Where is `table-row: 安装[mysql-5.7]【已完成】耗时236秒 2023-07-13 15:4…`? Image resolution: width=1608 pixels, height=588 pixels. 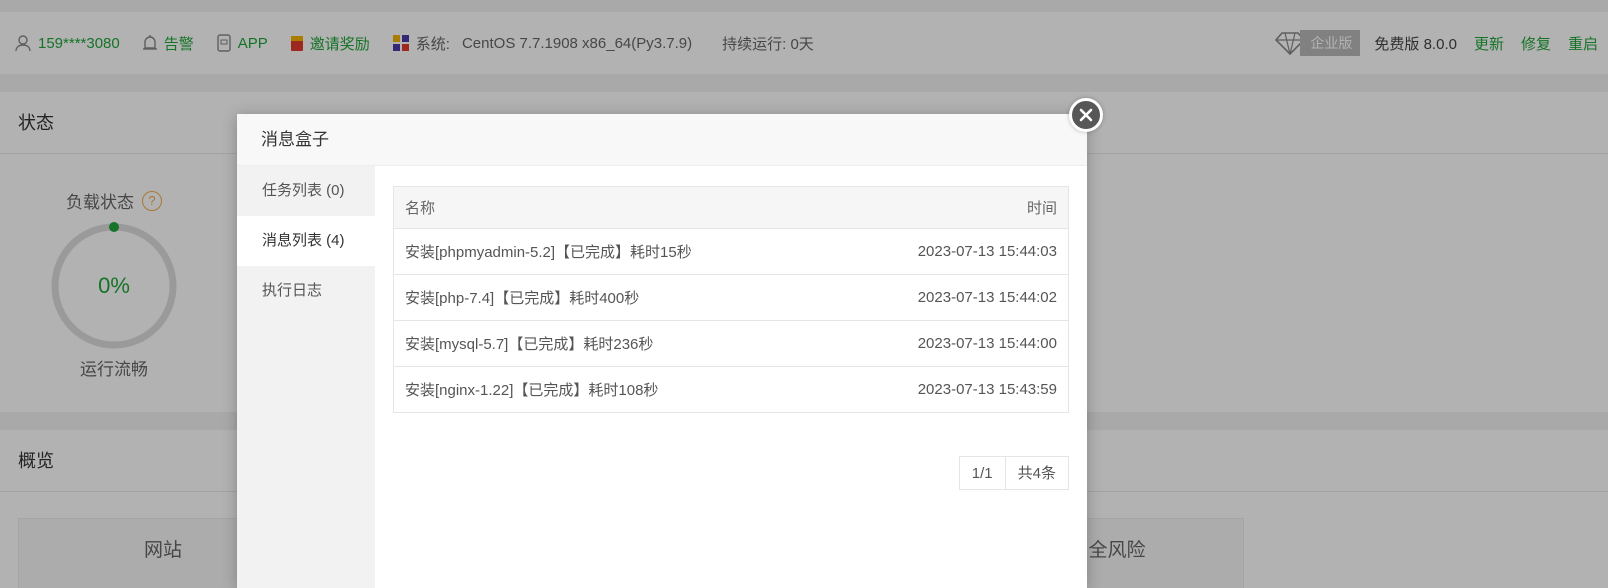 table-row: 安装[mysql-5.7]【已完成】耗时236秒 2023-07-13 15:4… is located at coordinates (730, 343).